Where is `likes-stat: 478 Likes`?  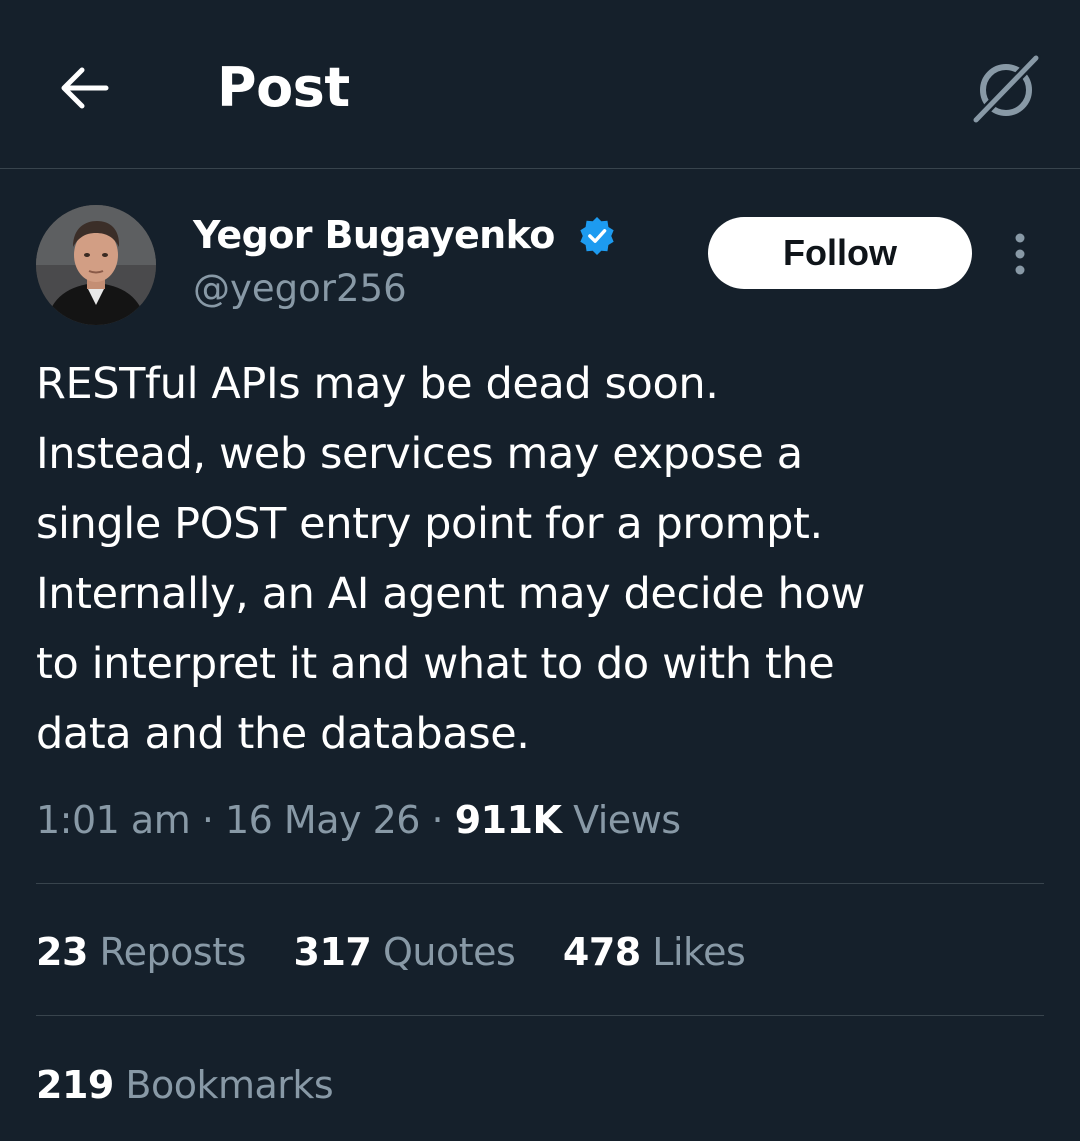
likes-stat: 478 Likes is located at coordinates (654, 952).